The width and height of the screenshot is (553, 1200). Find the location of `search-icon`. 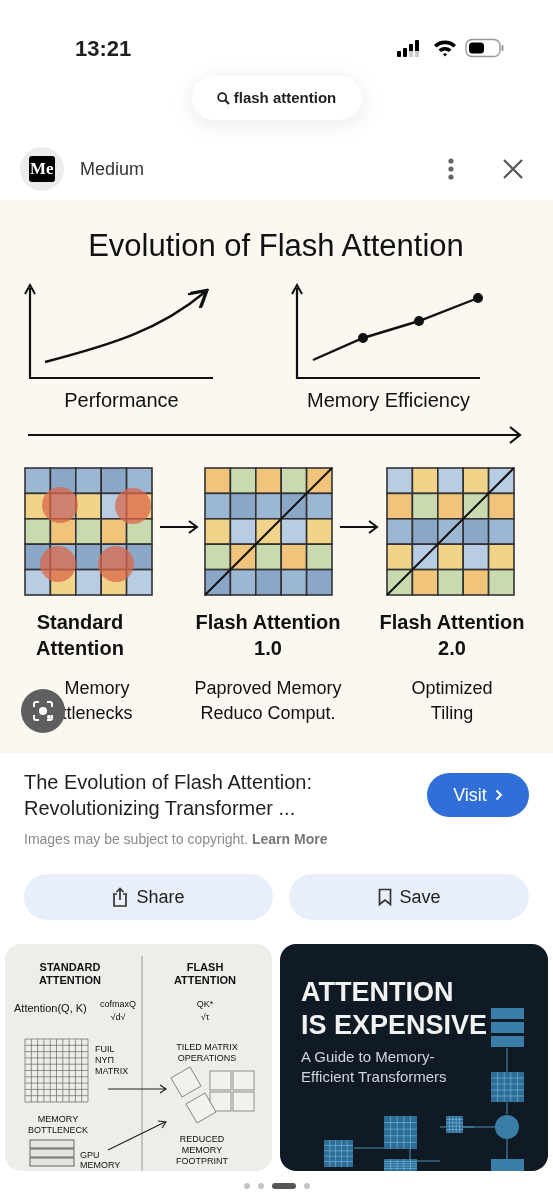

search-icon is located at coordinates (223, 98).